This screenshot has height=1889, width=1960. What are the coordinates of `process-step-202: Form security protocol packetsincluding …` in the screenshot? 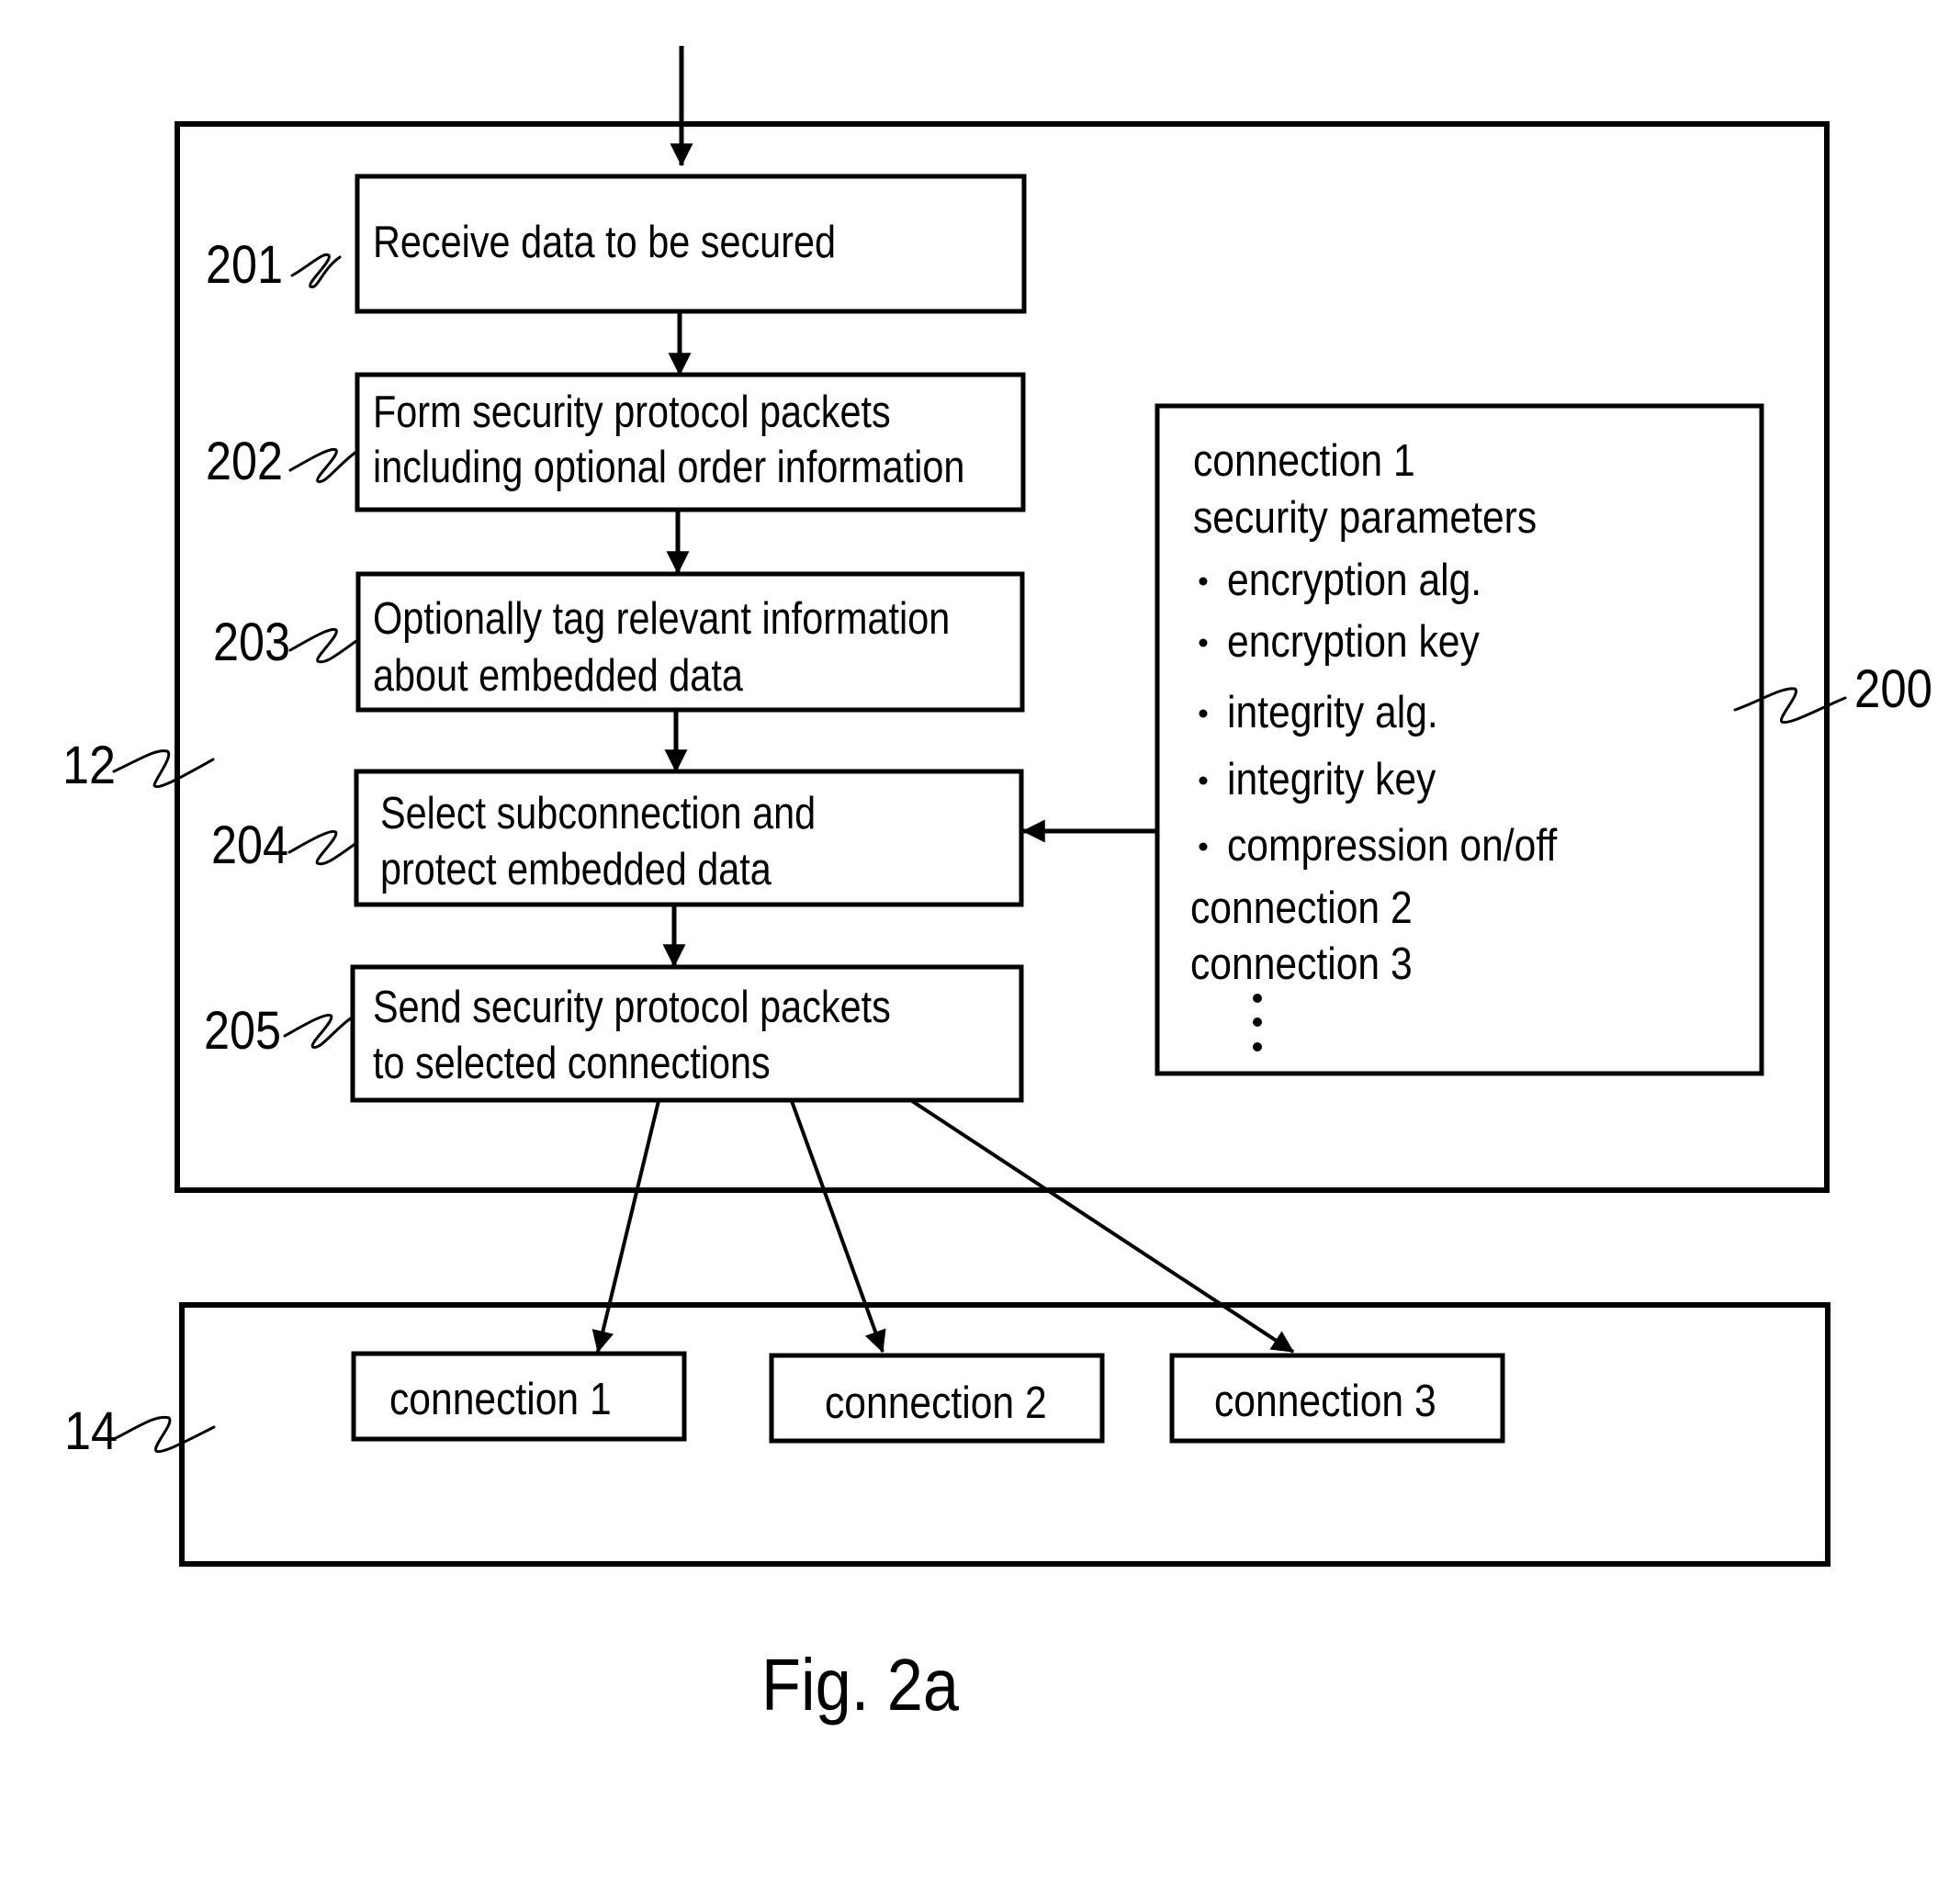 It's located at (616, 442).